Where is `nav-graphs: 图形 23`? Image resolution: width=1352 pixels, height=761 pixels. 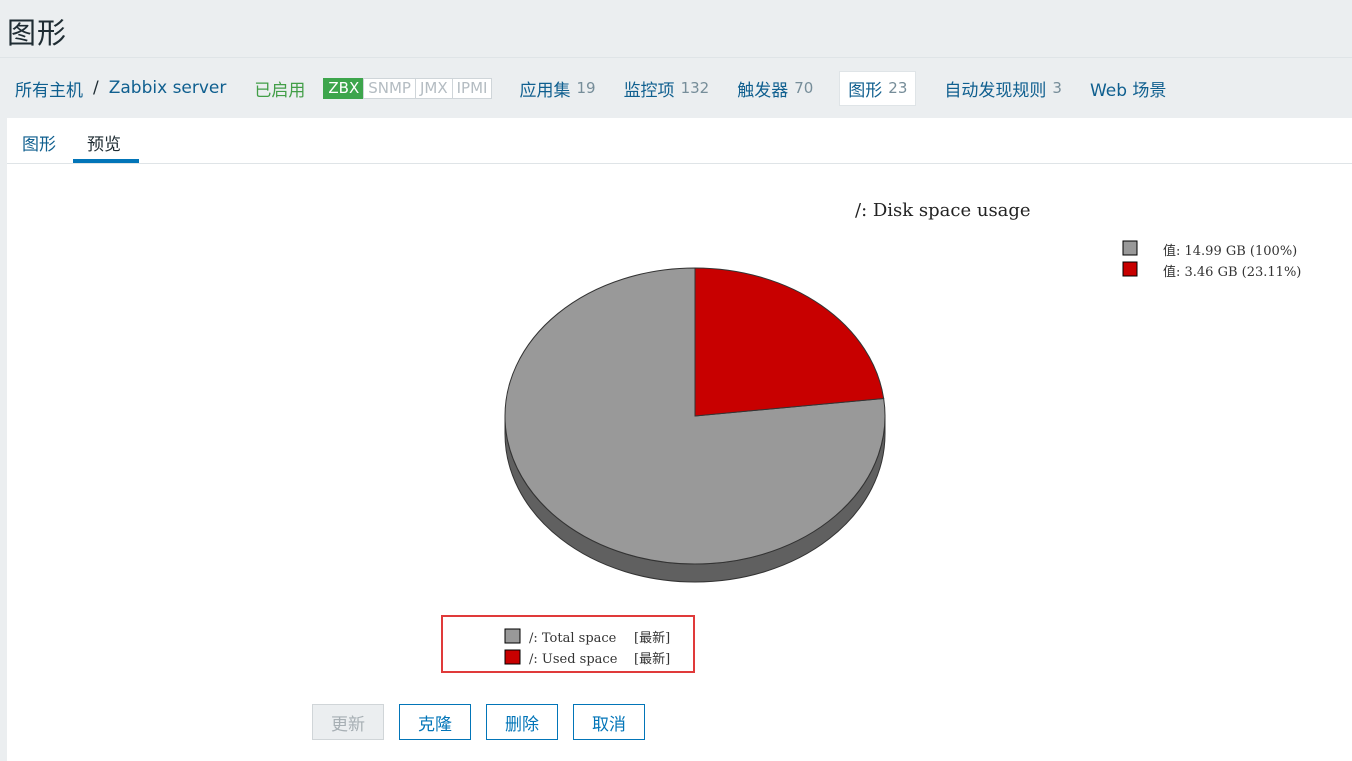
nav-graphs: 图形 23 is located at coordinates (878, 88).